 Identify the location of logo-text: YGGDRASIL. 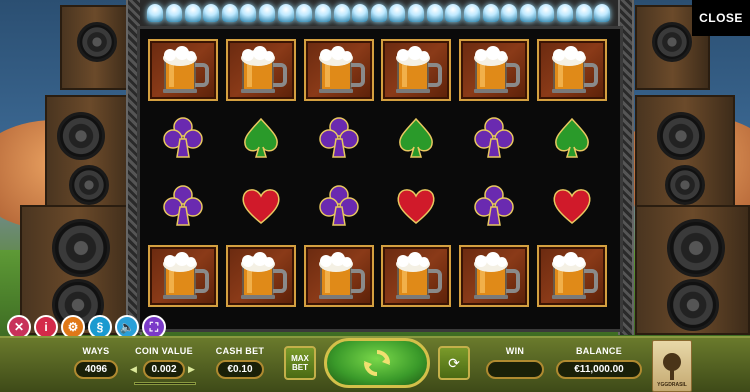
(672, 385).